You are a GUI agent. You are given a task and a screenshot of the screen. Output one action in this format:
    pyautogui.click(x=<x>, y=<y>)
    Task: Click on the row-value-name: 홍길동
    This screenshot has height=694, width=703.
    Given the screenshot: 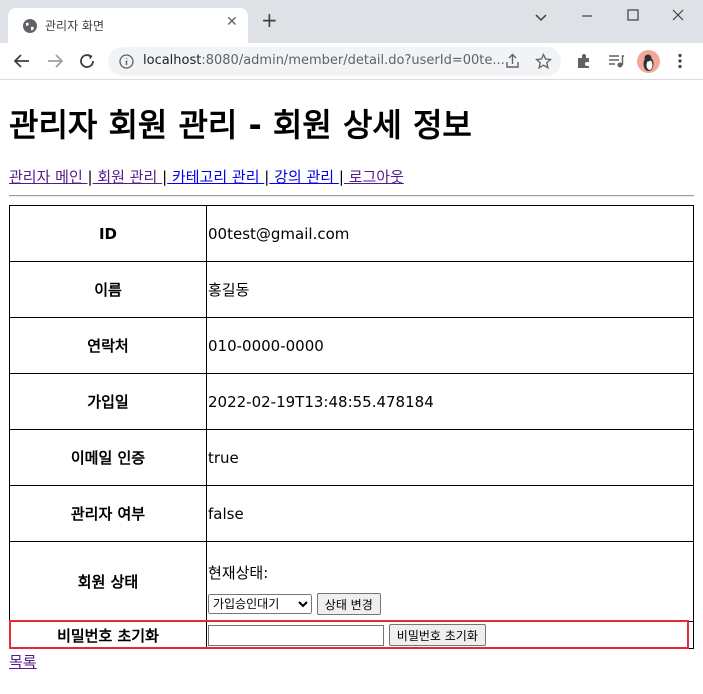 What is the action you would take?
    pyautogui.click(x=450, y=289)
    